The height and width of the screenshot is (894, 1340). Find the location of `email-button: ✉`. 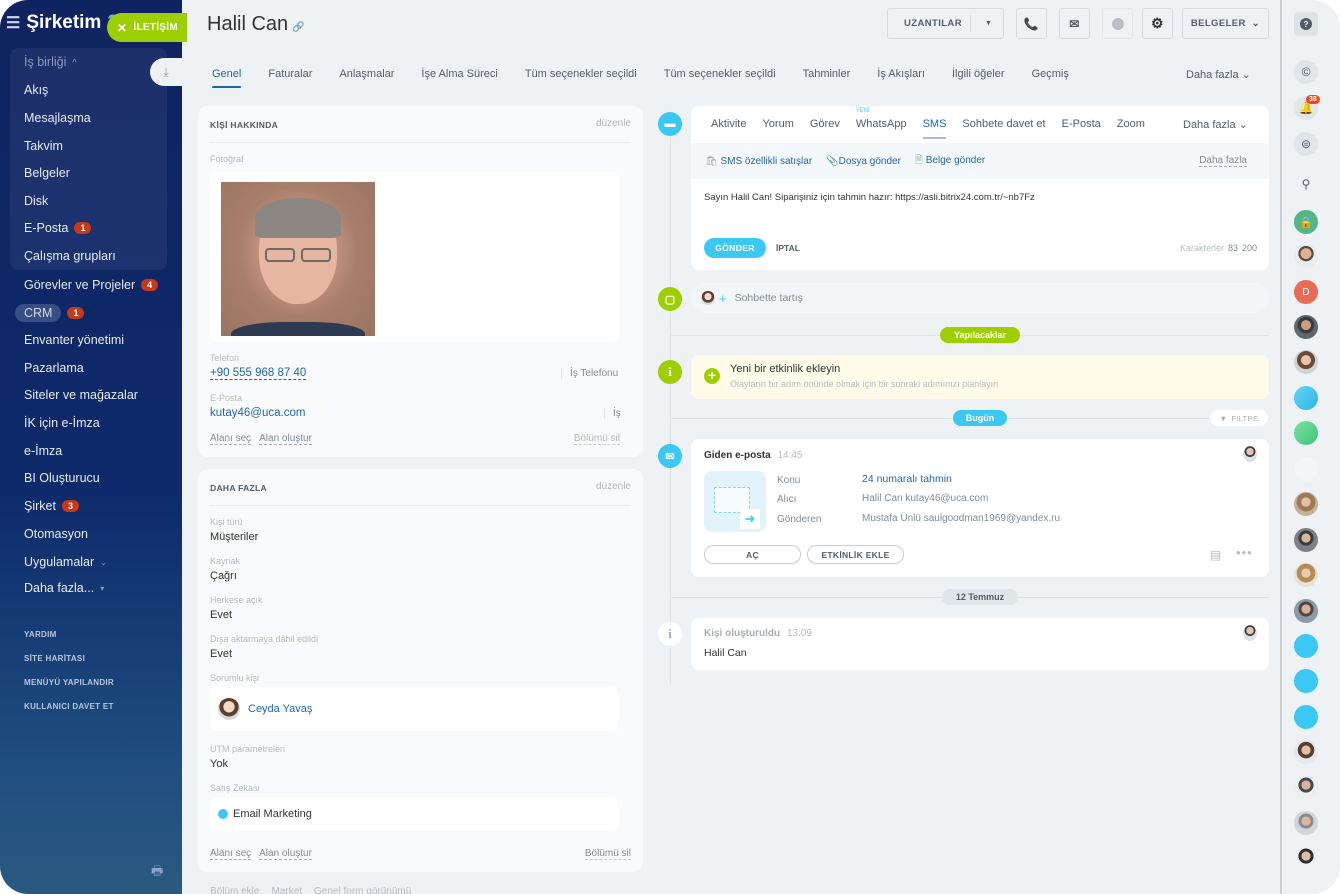

email-button: ✉ is located at coordinates (1074, 23).